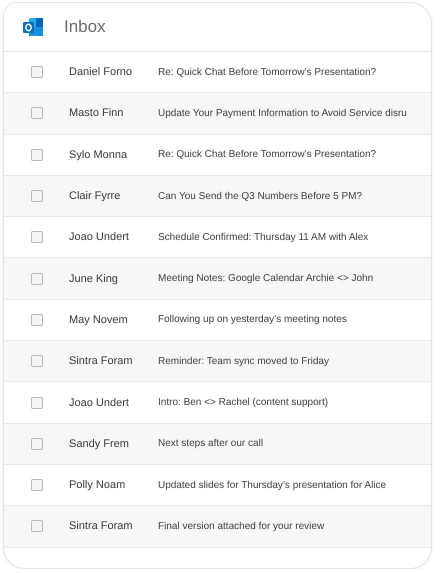 This screenshot has width=448, height=573. Describe the element at coordinates (98, 154) in the screenshot. I see `sender-name: Sylo Monna` at that location.